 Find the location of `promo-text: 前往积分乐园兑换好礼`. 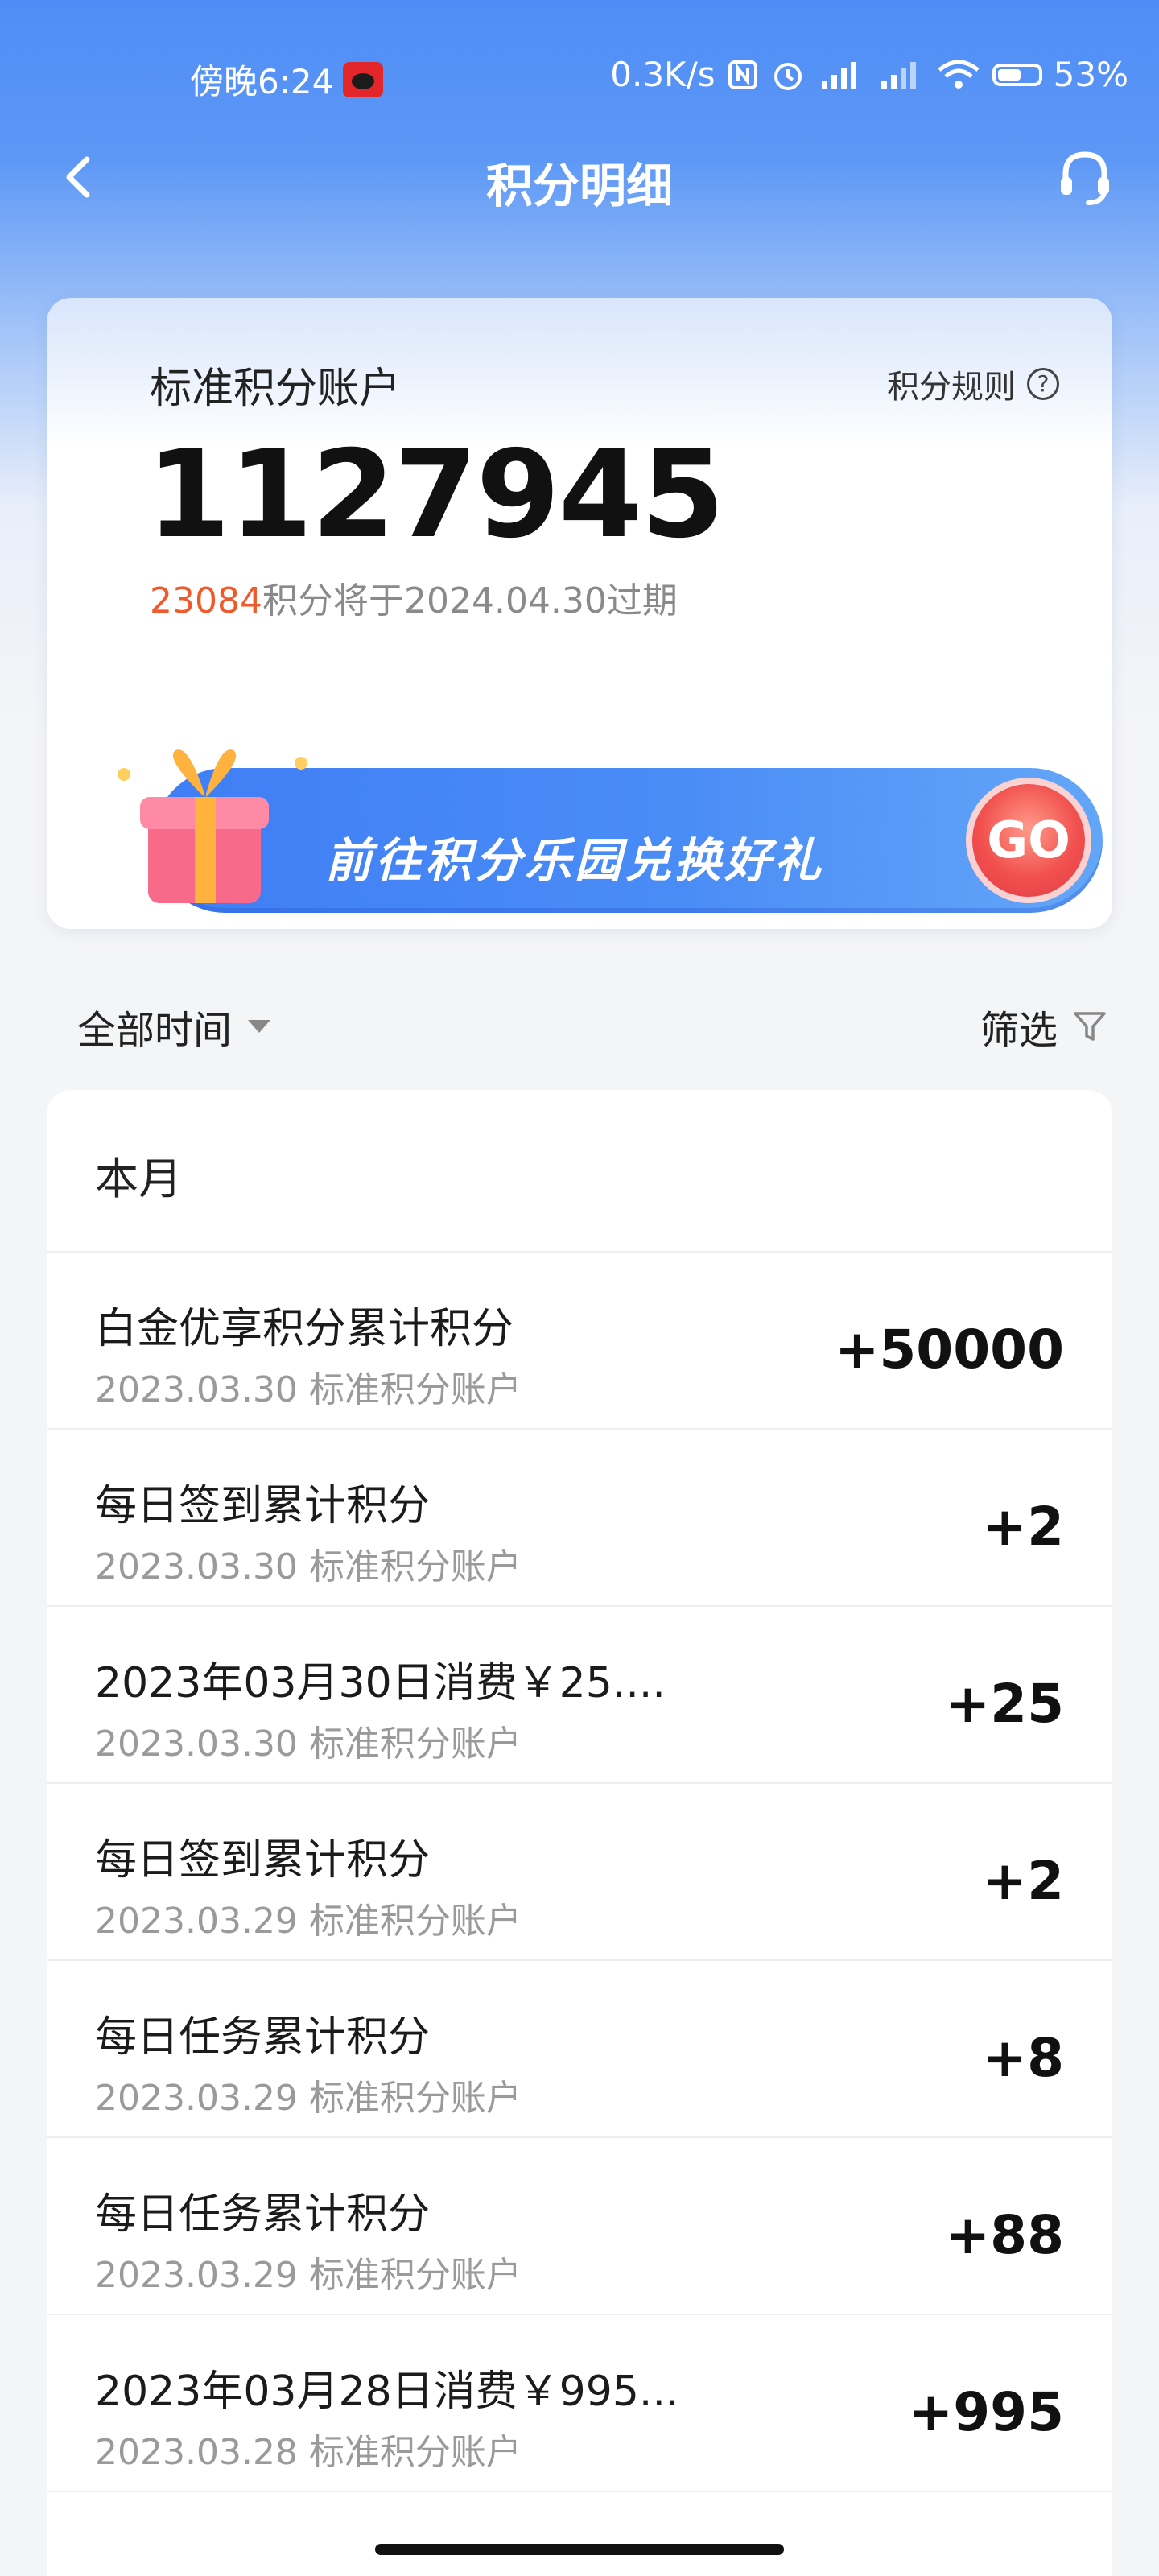

promo-text: 前往积分乐园兑换好礼 is located at coordinates (575, 860).